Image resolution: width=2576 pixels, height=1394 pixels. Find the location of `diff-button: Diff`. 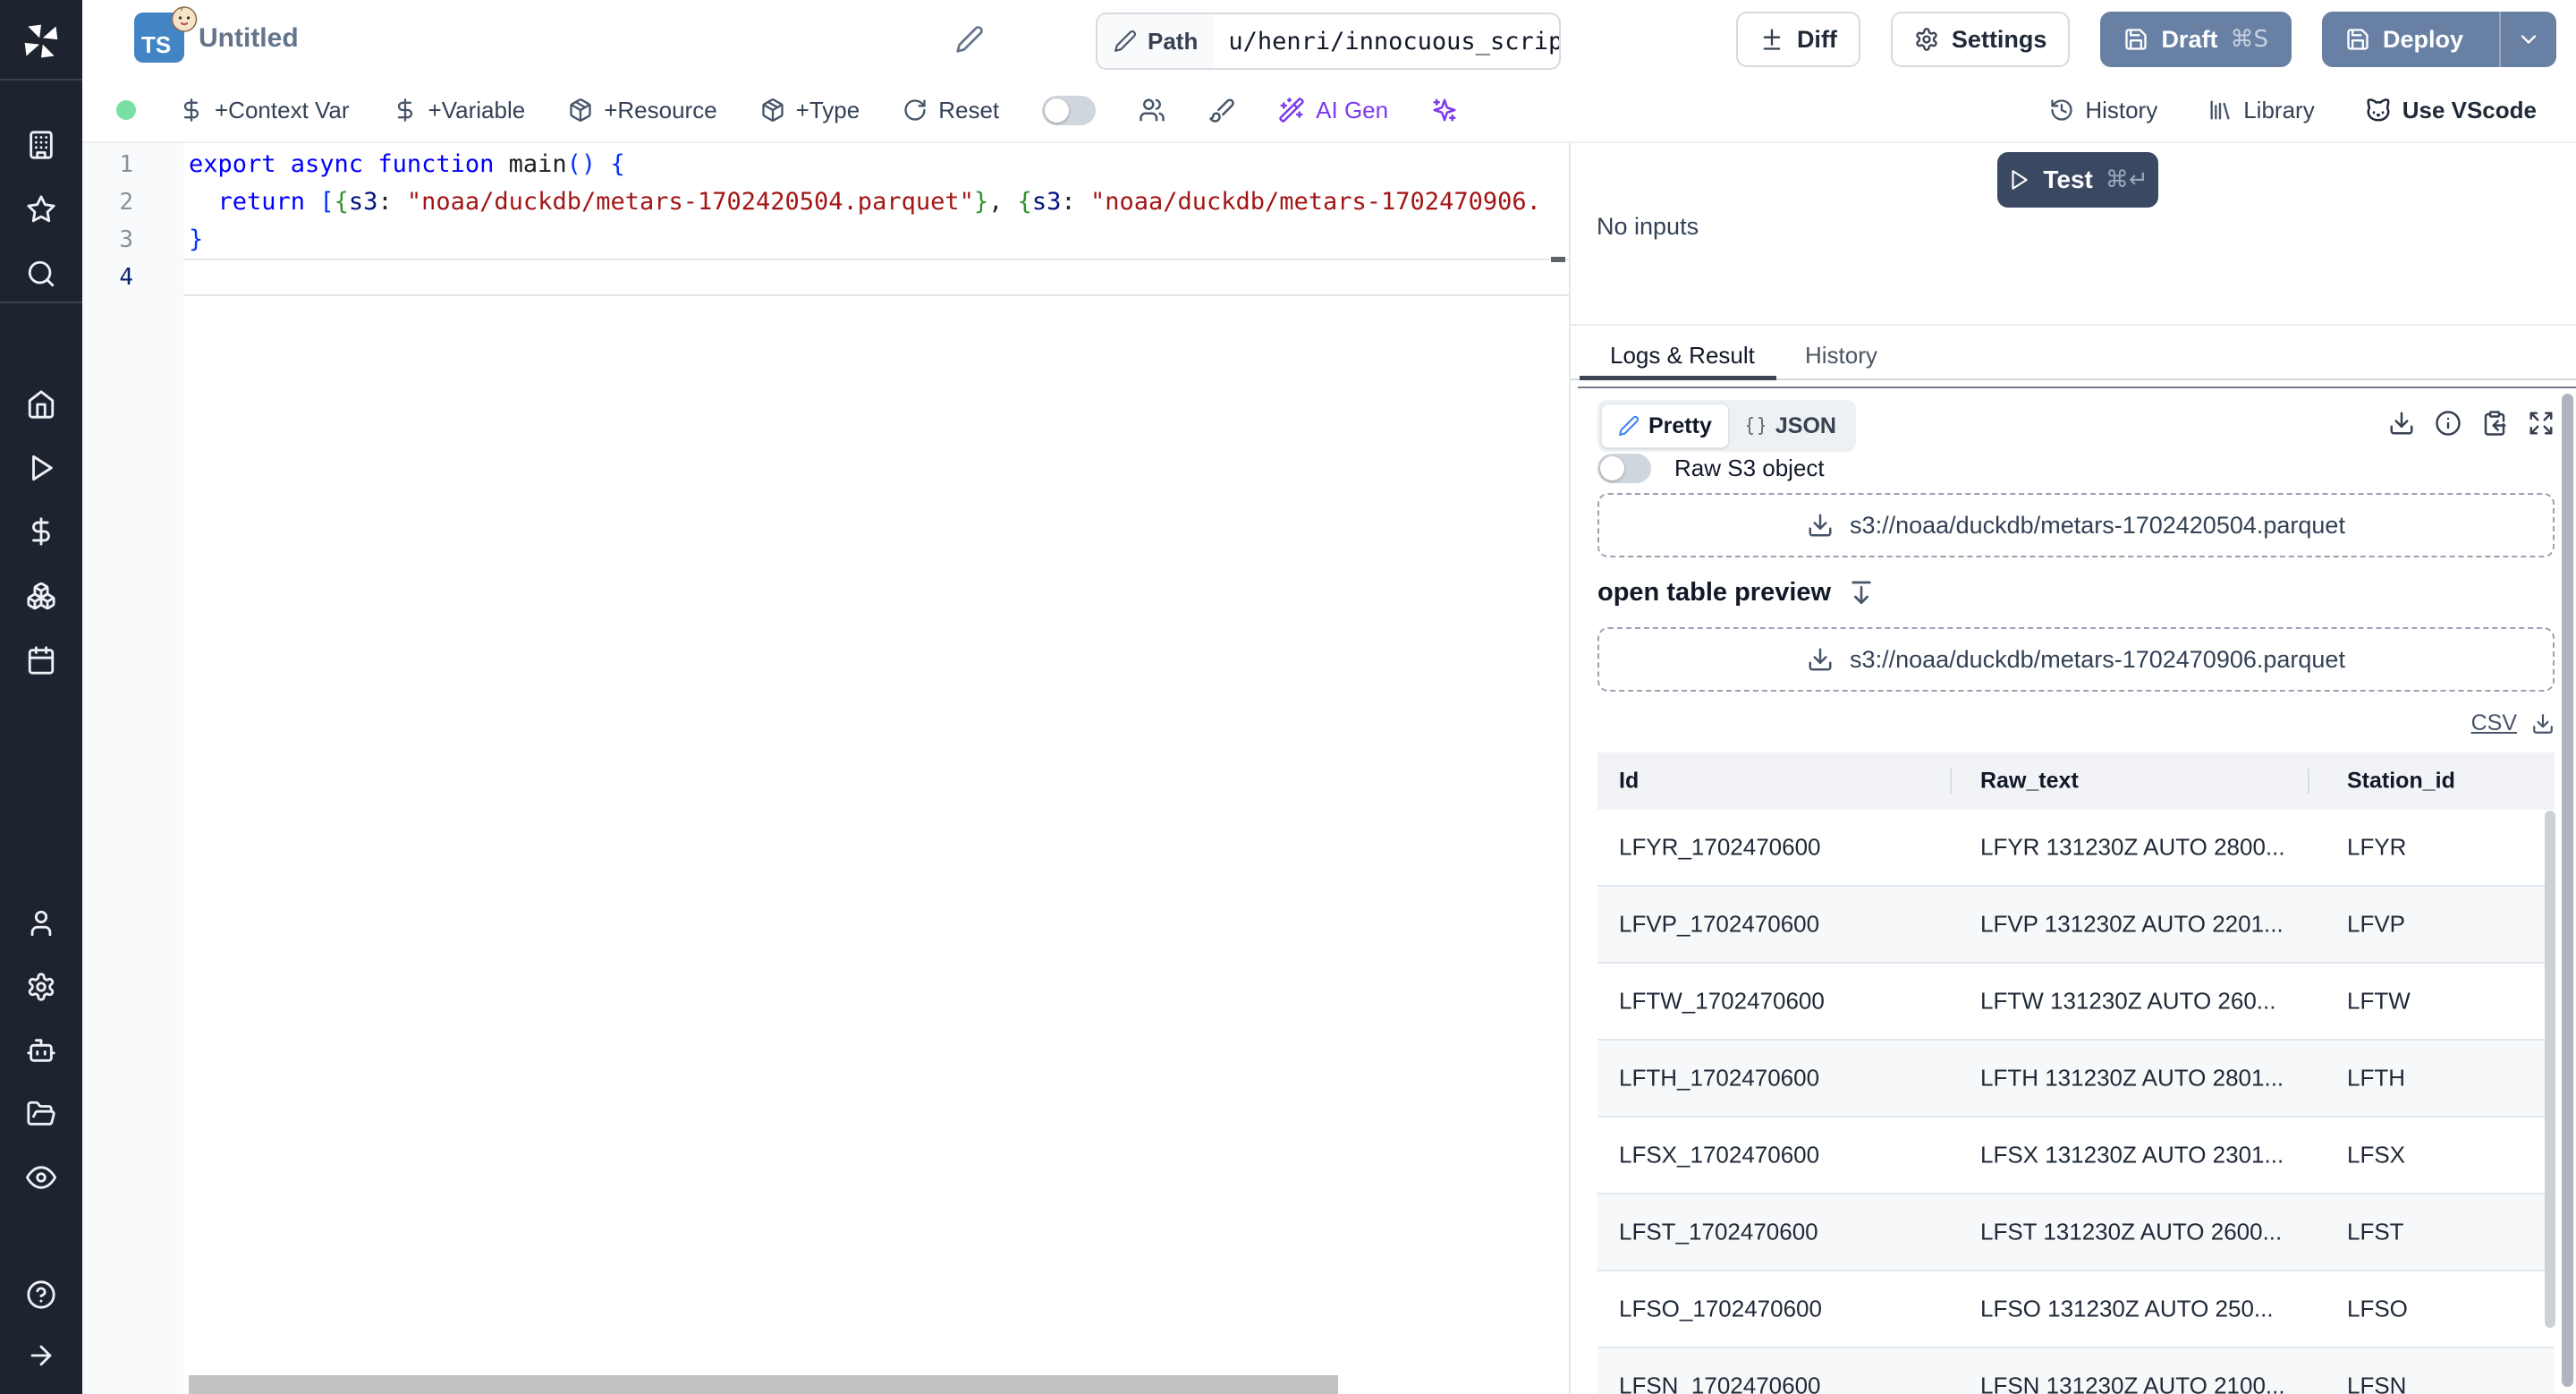

diff-button: Diff is located at coordinates (1797, 39).